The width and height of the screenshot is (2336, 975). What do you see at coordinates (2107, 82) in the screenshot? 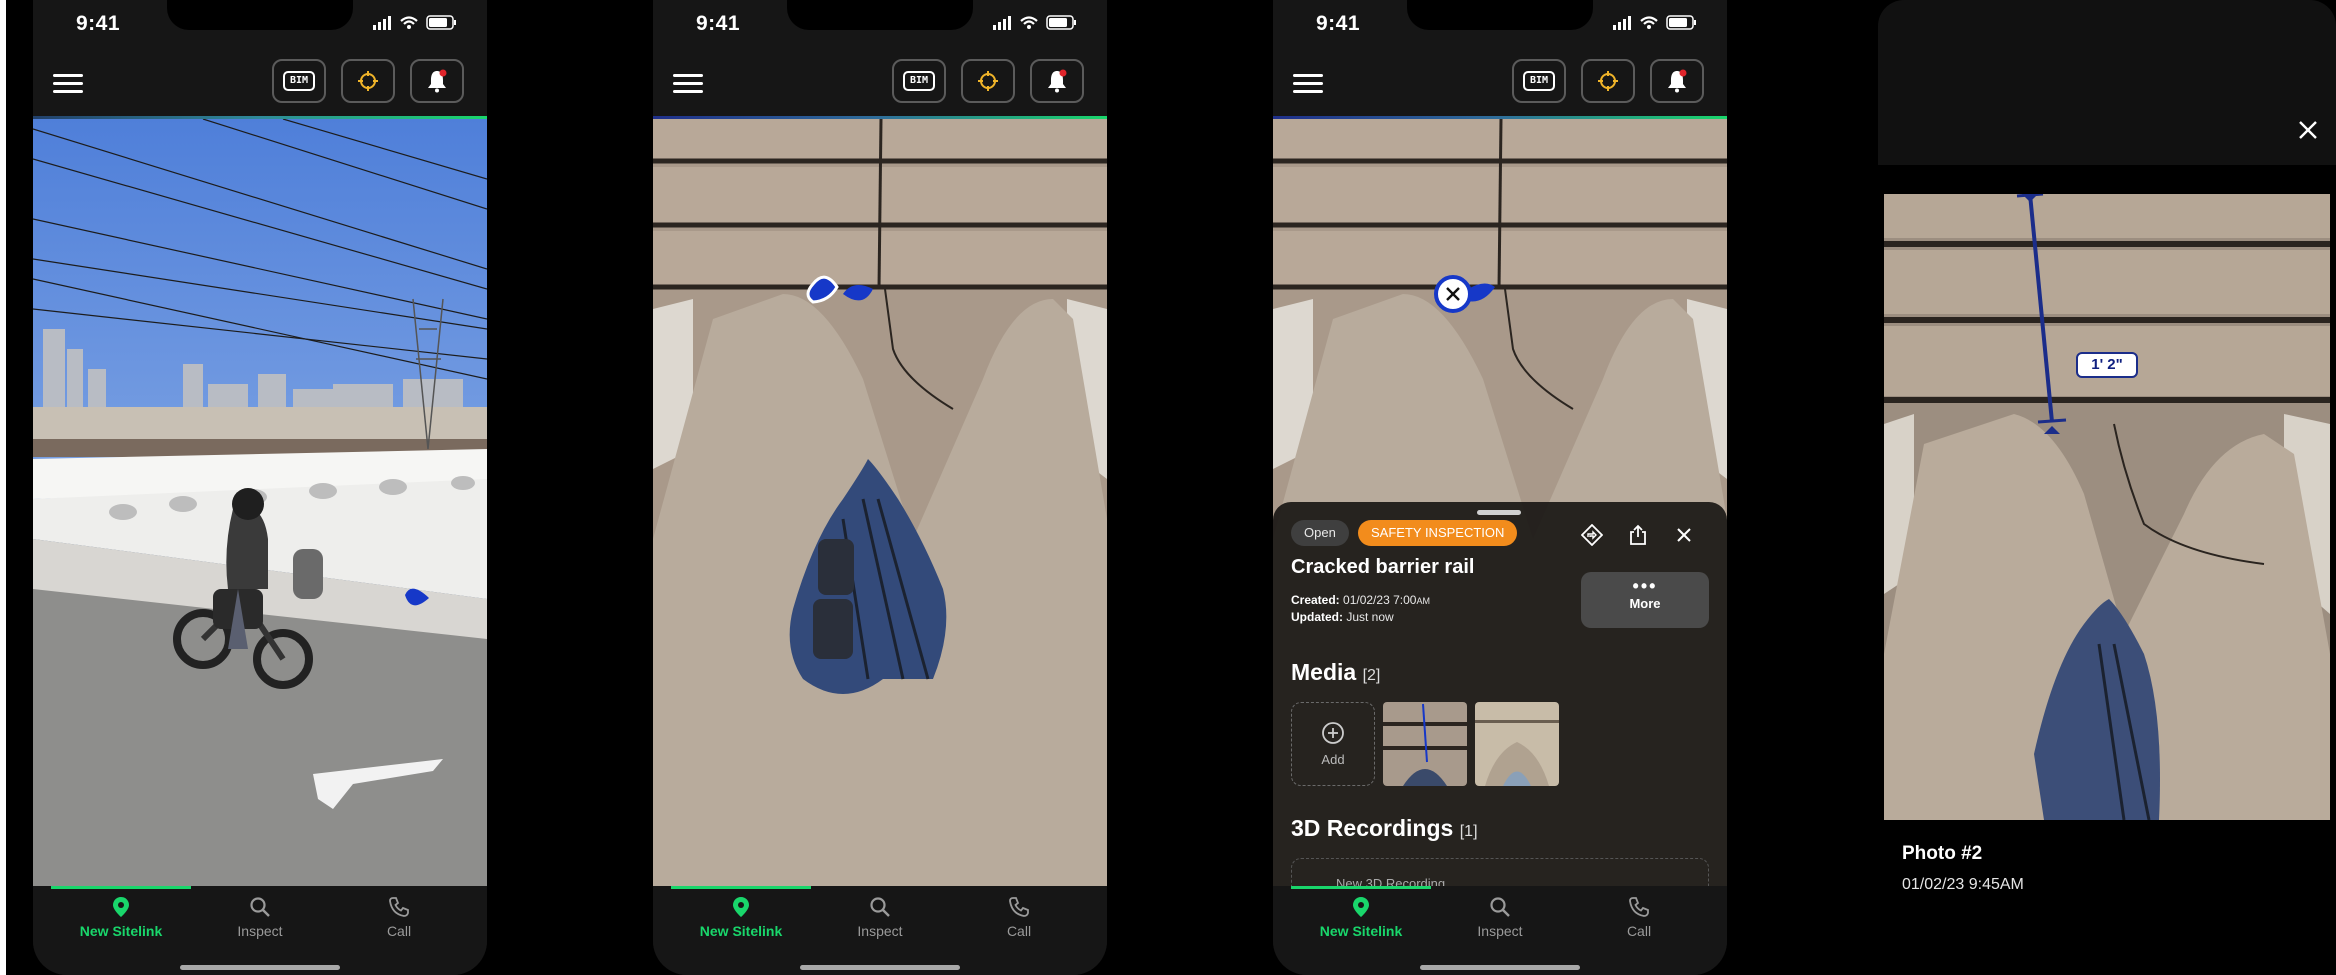
I see `viewer-header` at bounding box center [2107, 82].